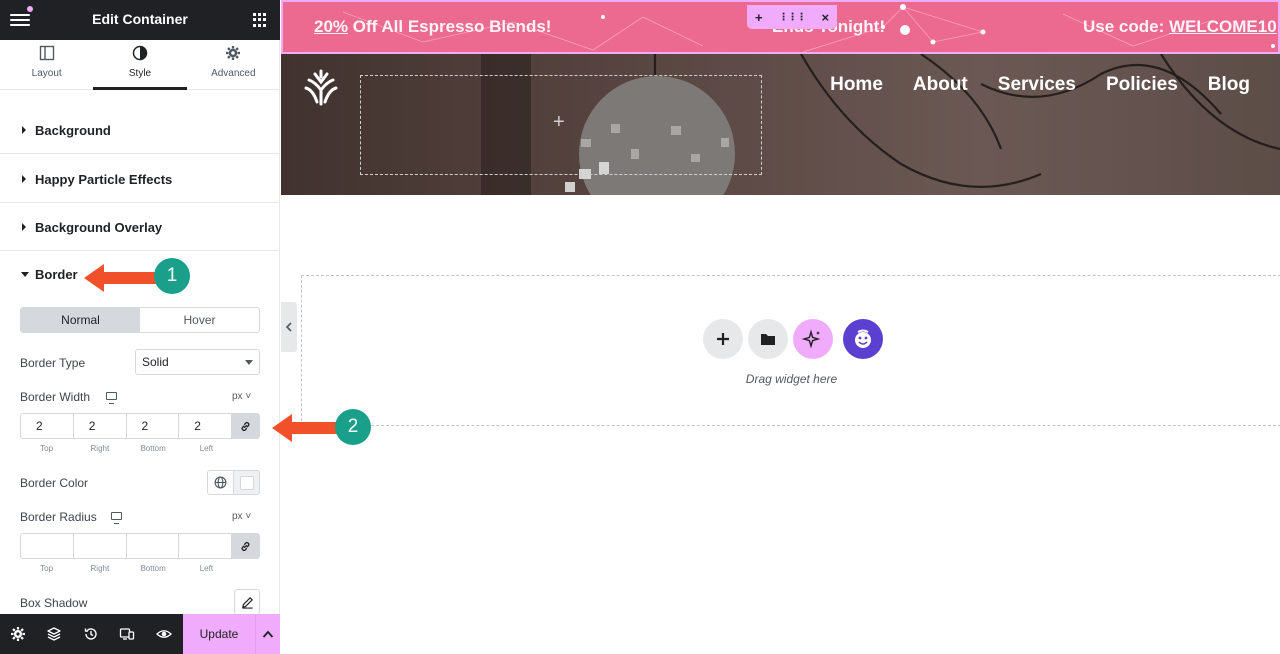 The height and width of the screenshot is (654, 1280). What do you see at coordinates (54, 634) in the screenshot?
I see `layers-icon` at bounding box center [54, 634].